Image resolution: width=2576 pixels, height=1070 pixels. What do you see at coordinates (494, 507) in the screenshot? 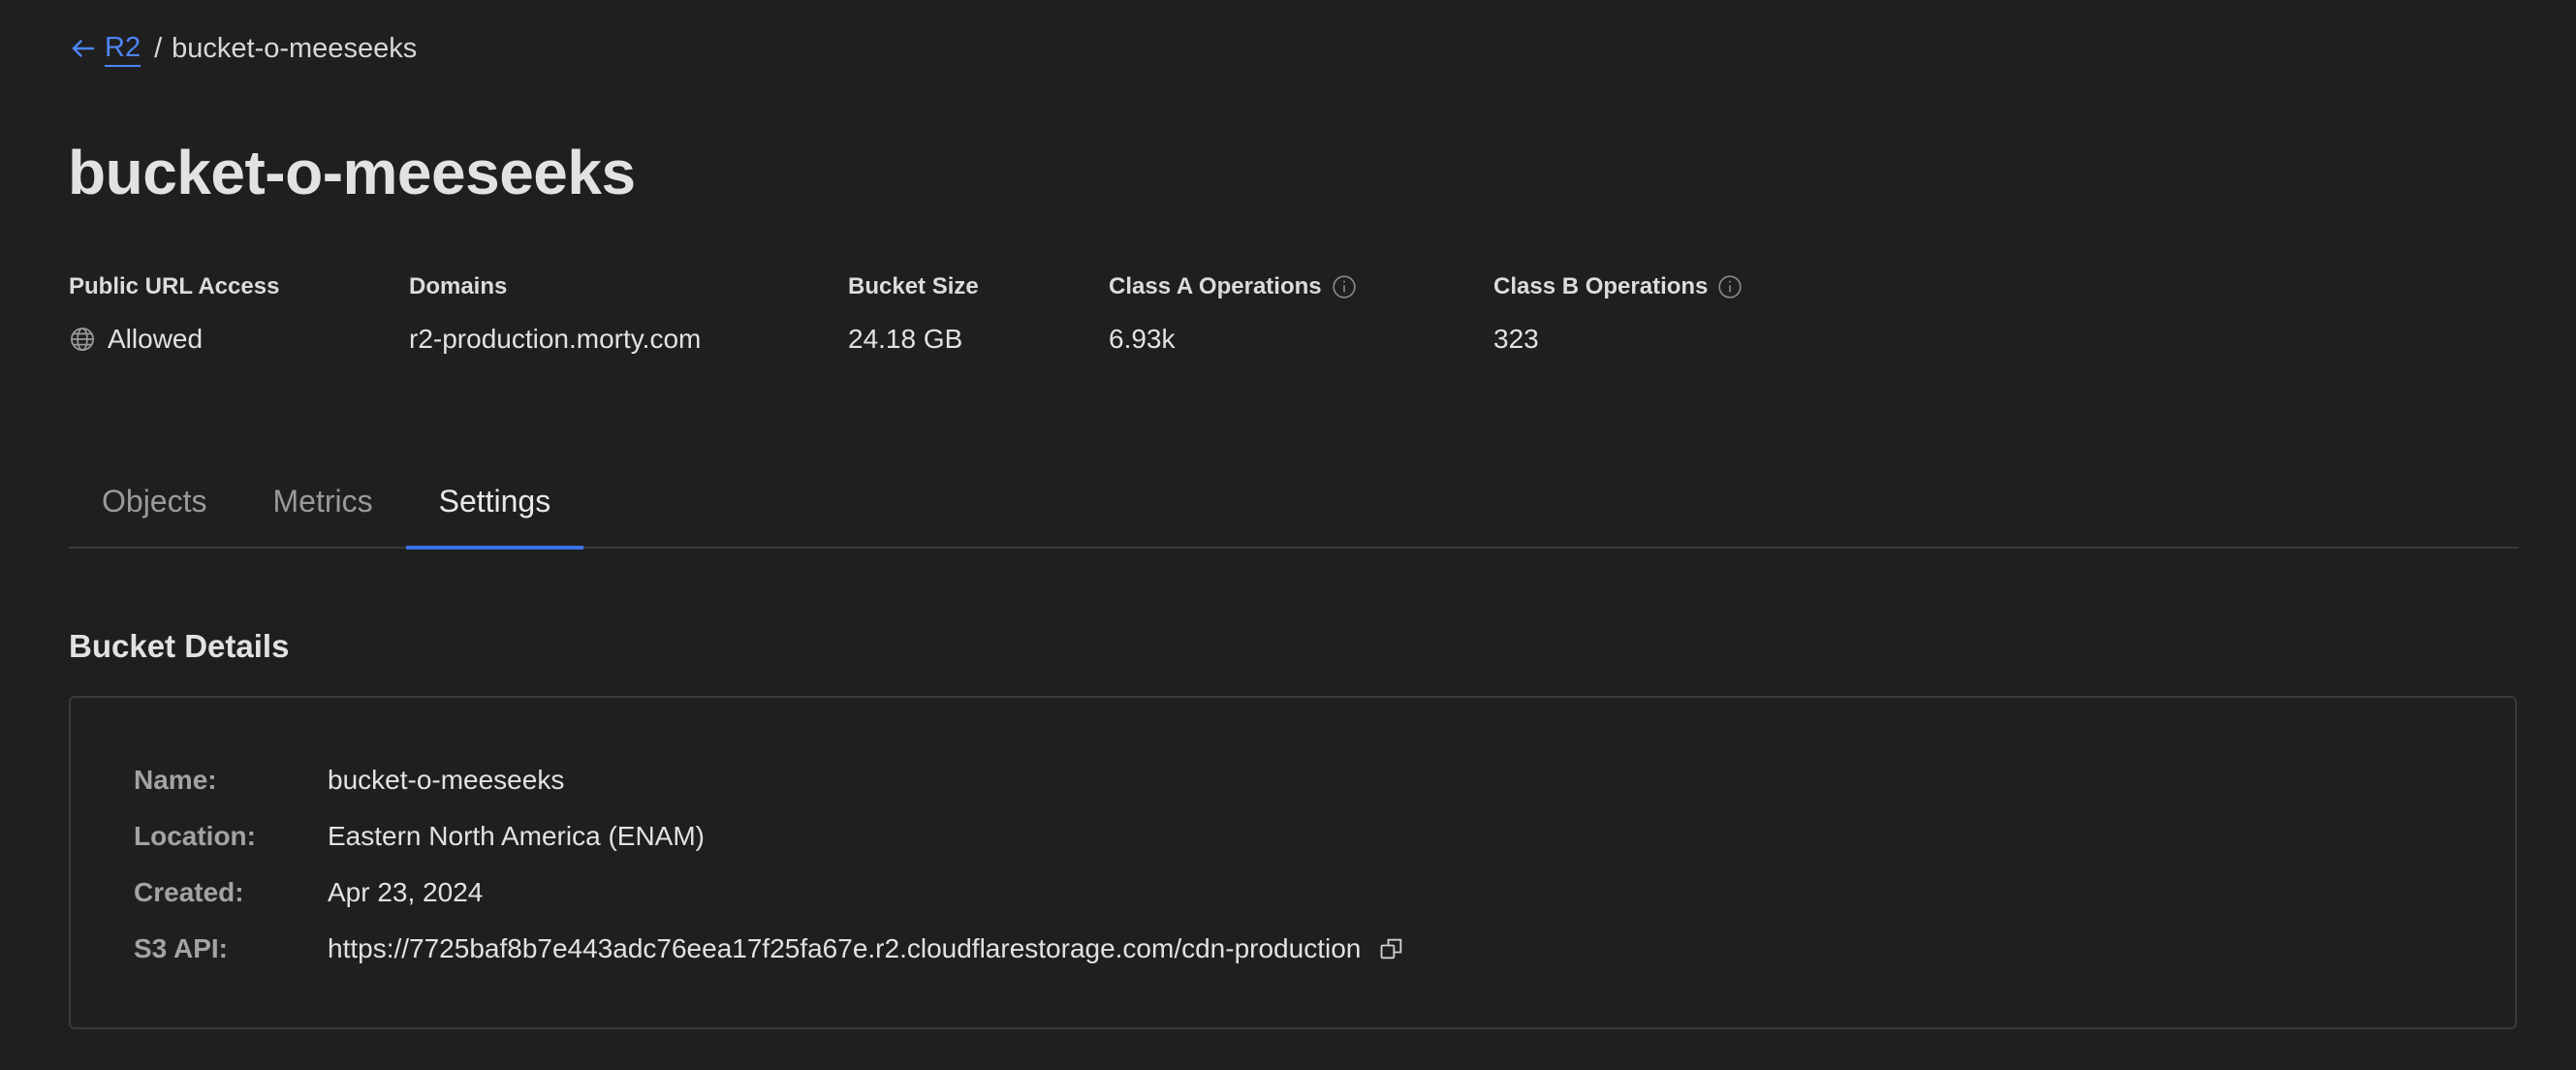
I see `tab-settings: Settings` at bounding box center [494, 507].